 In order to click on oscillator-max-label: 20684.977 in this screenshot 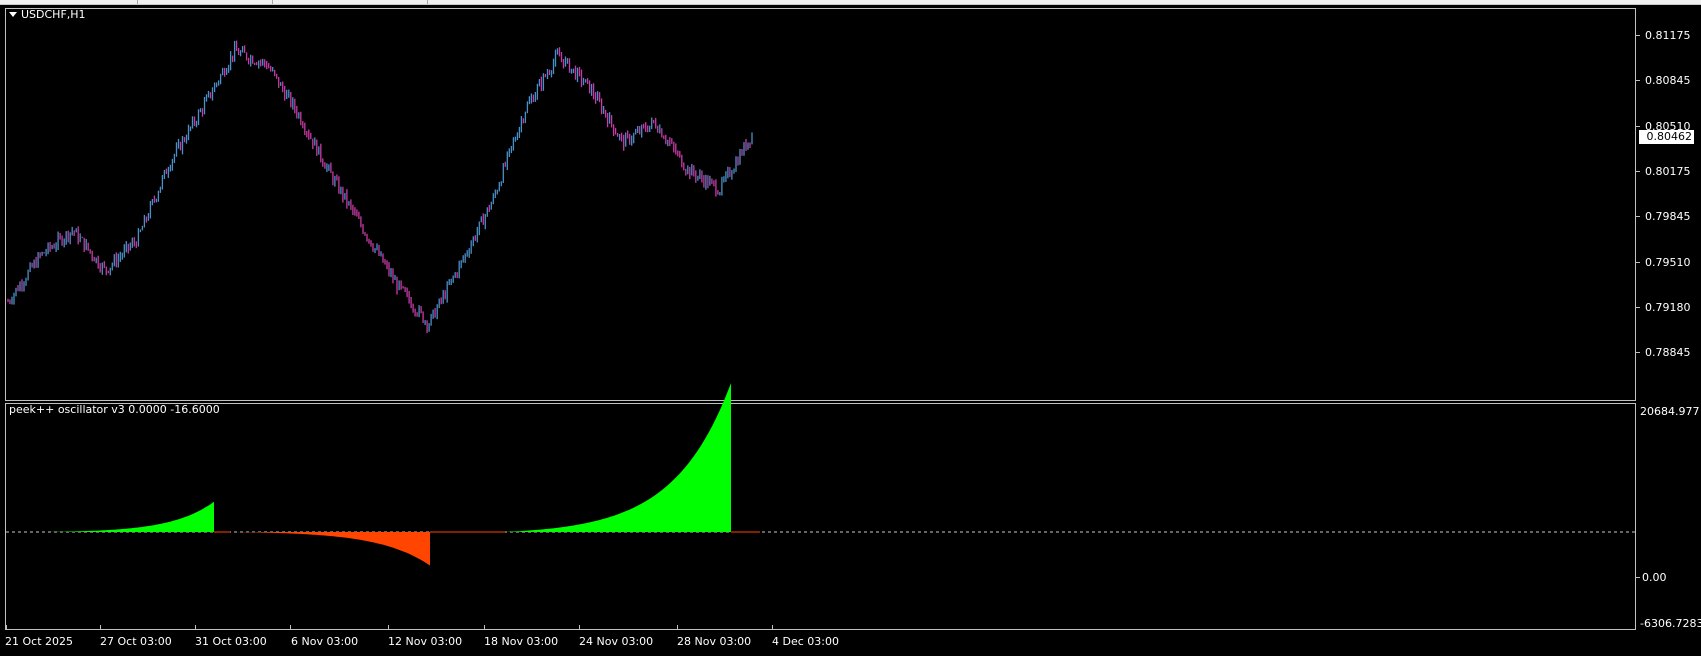, I will do `click(1670, 411)`.